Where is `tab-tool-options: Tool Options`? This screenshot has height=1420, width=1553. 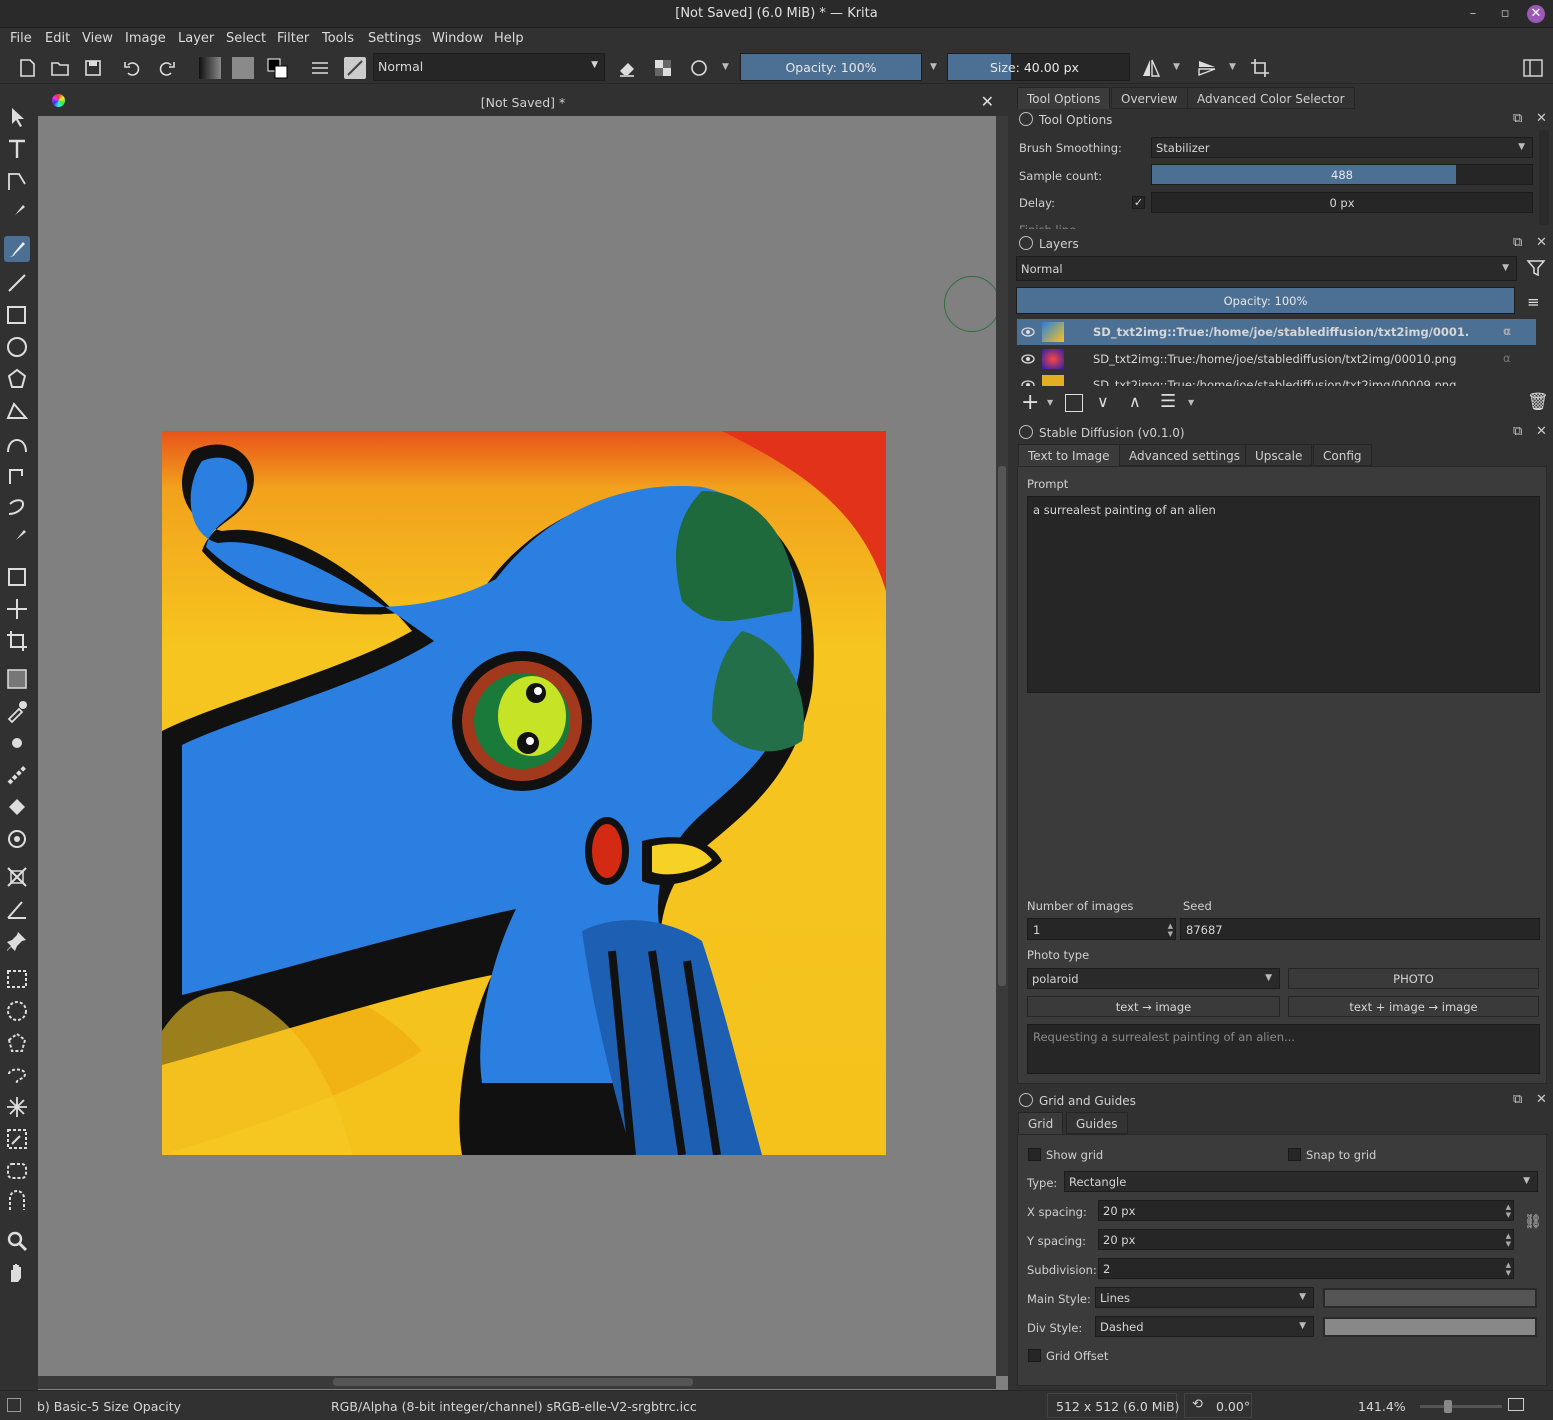
tab-tool-options: Tool Options is located at coordinates (1064, 98).